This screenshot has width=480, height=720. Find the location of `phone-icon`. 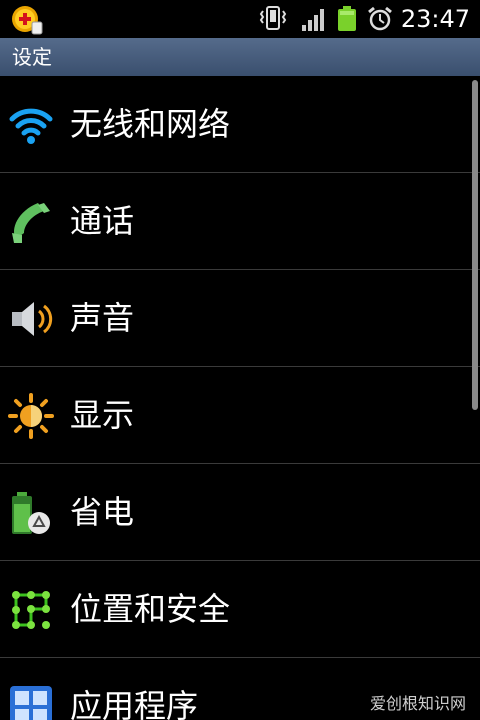

phone-icon is located at coordinates (31, 223).